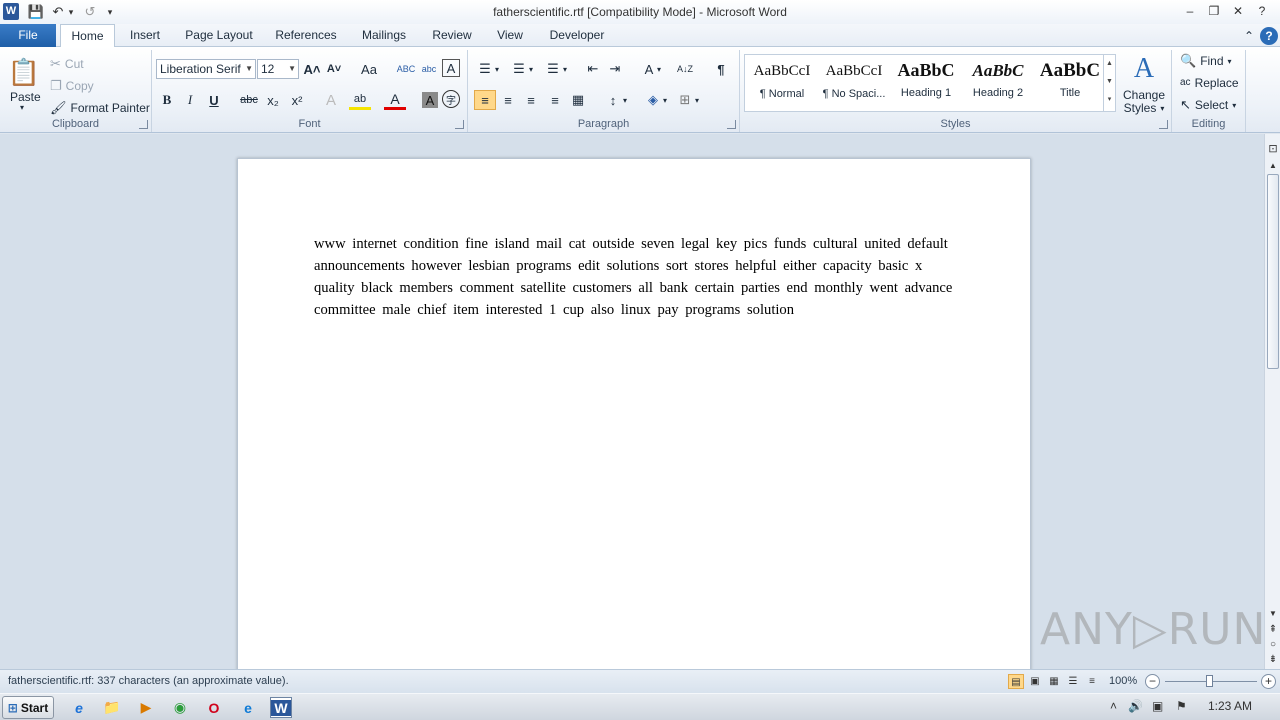 The height and width of the screenshot is (720, 1280). I want to click on tab-mailings: Mailings, so click(384, 35).